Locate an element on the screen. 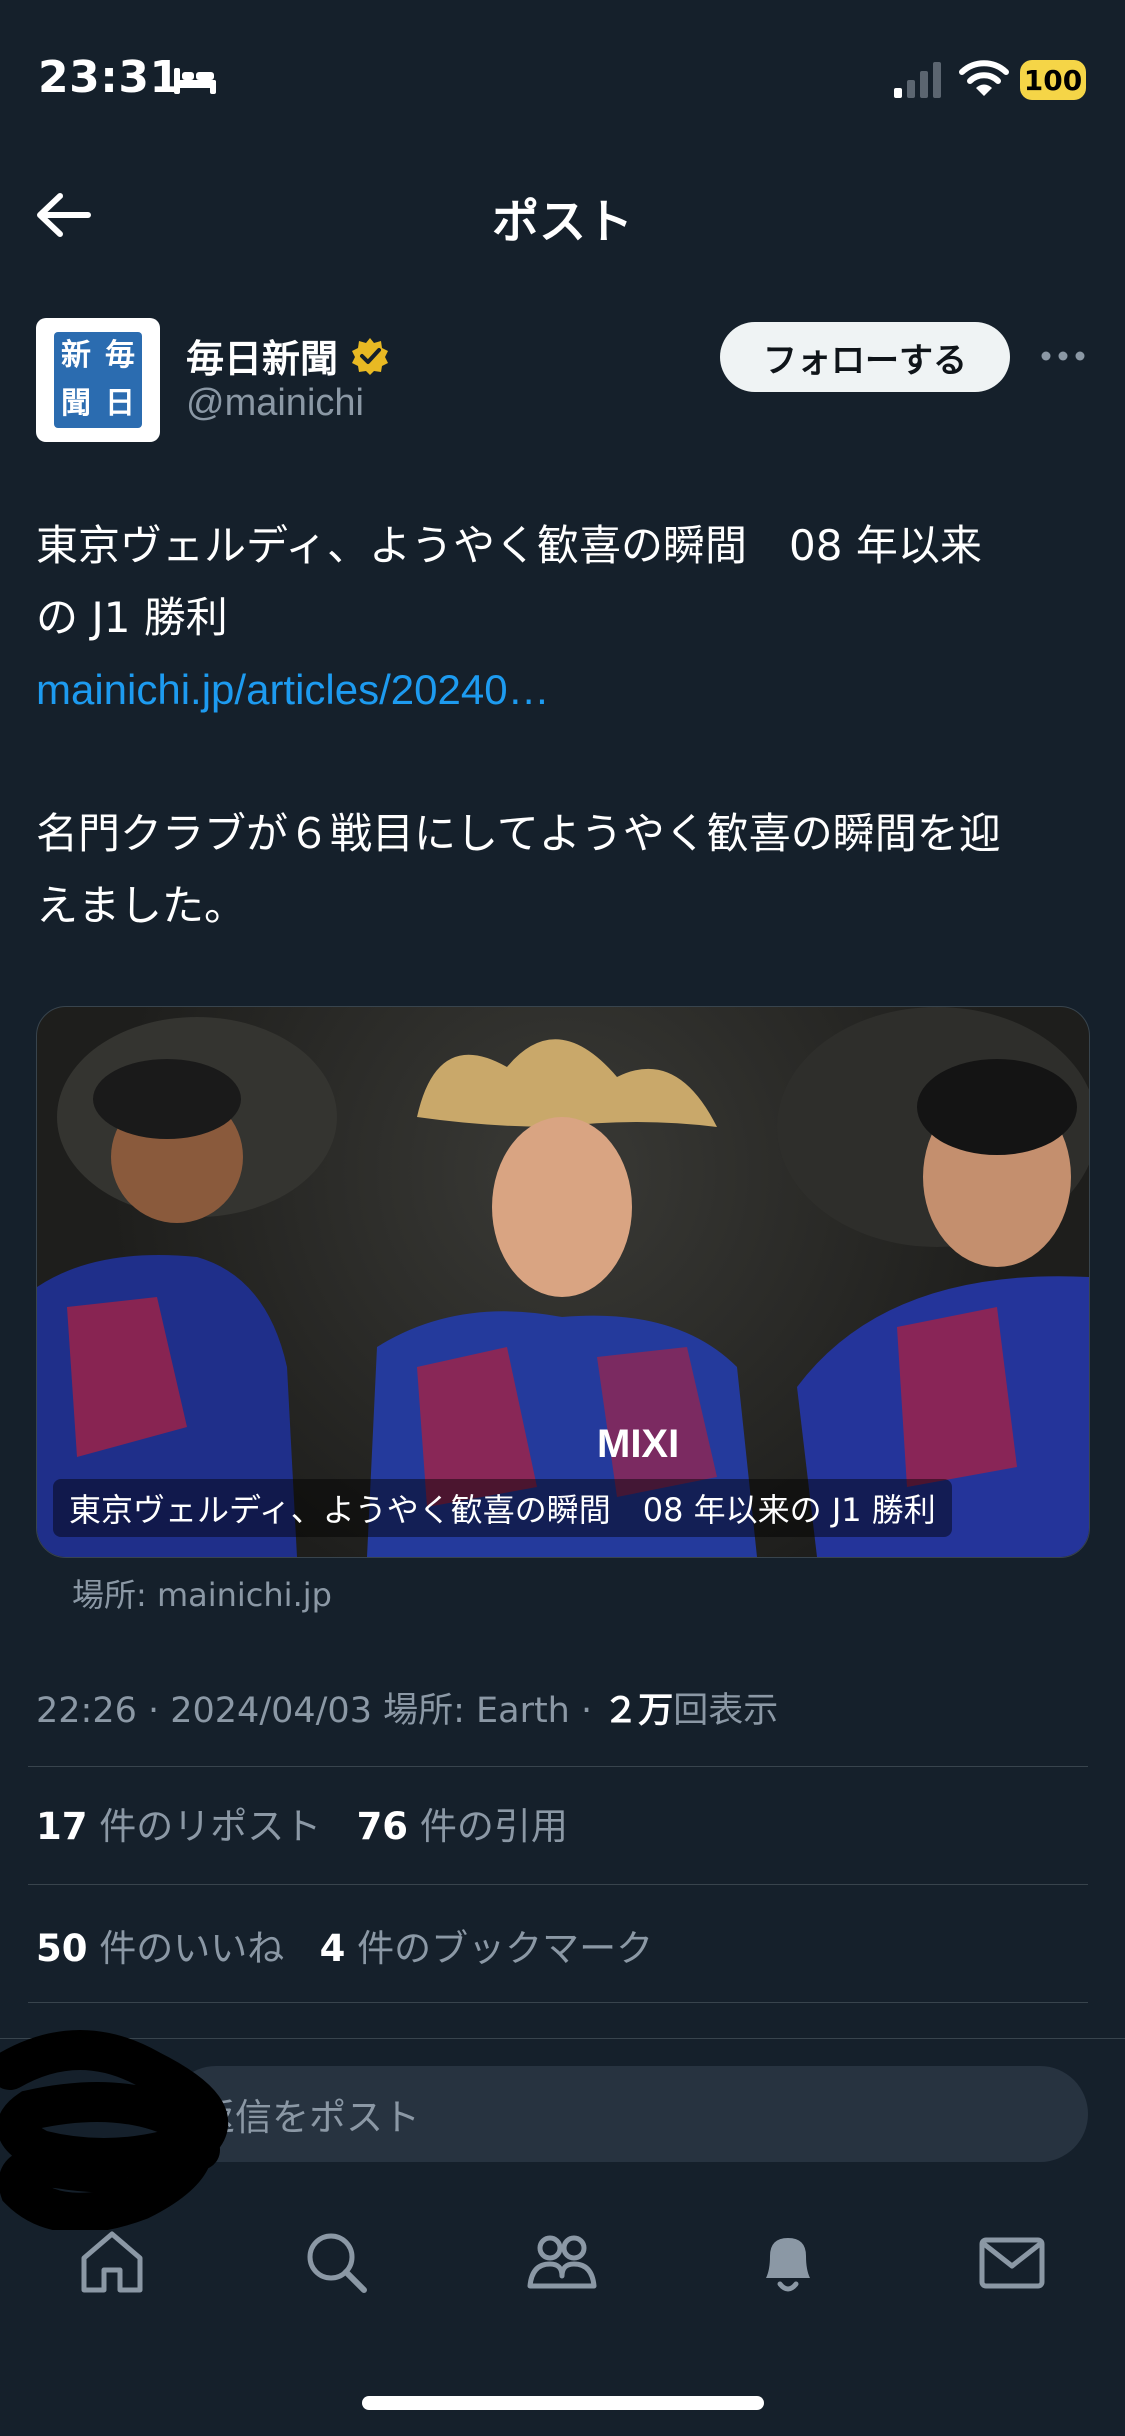 This screenshot has height=2436, width=1125. bookmarks-label: 件のブックマーク is located at coordinates (505, 1948).